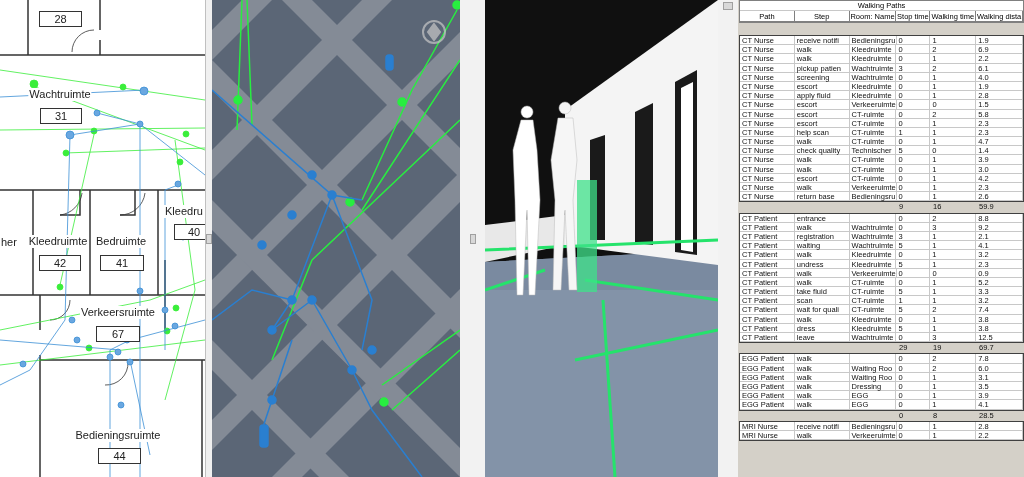 The image size is (1024, 477). What do you see at coordinates (122, 263) in the screenshot?
I see `room-number: 41` at bounding box center [122, 263].